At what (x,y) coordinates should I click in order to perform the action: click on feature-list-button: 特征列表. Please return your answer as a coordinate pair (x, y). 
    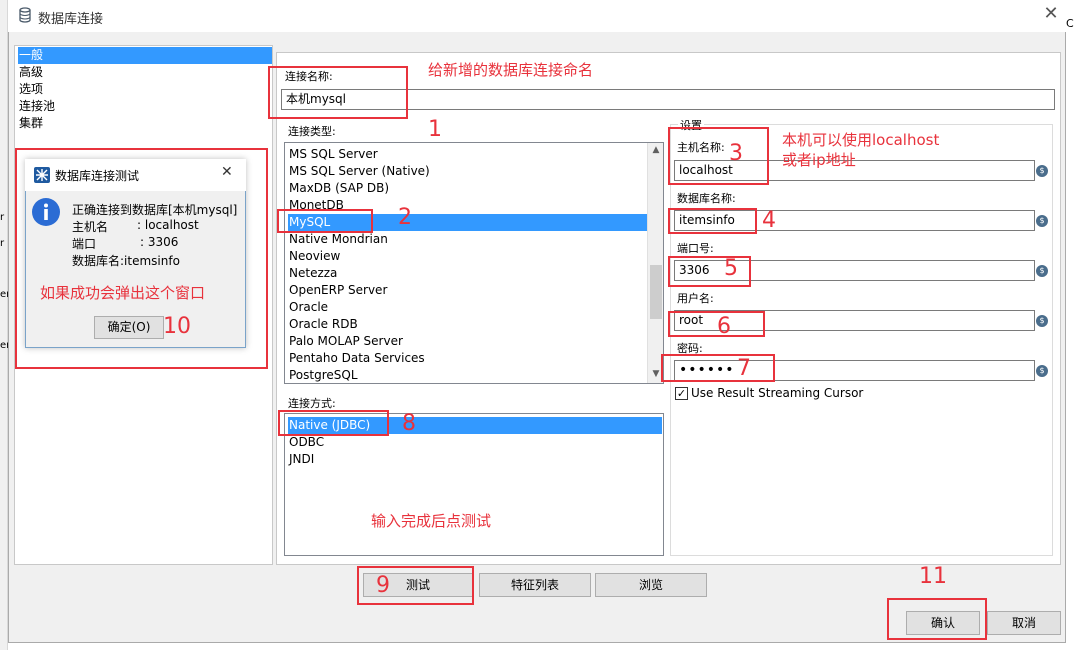
    Looking at the image, I should click on (535, 585).